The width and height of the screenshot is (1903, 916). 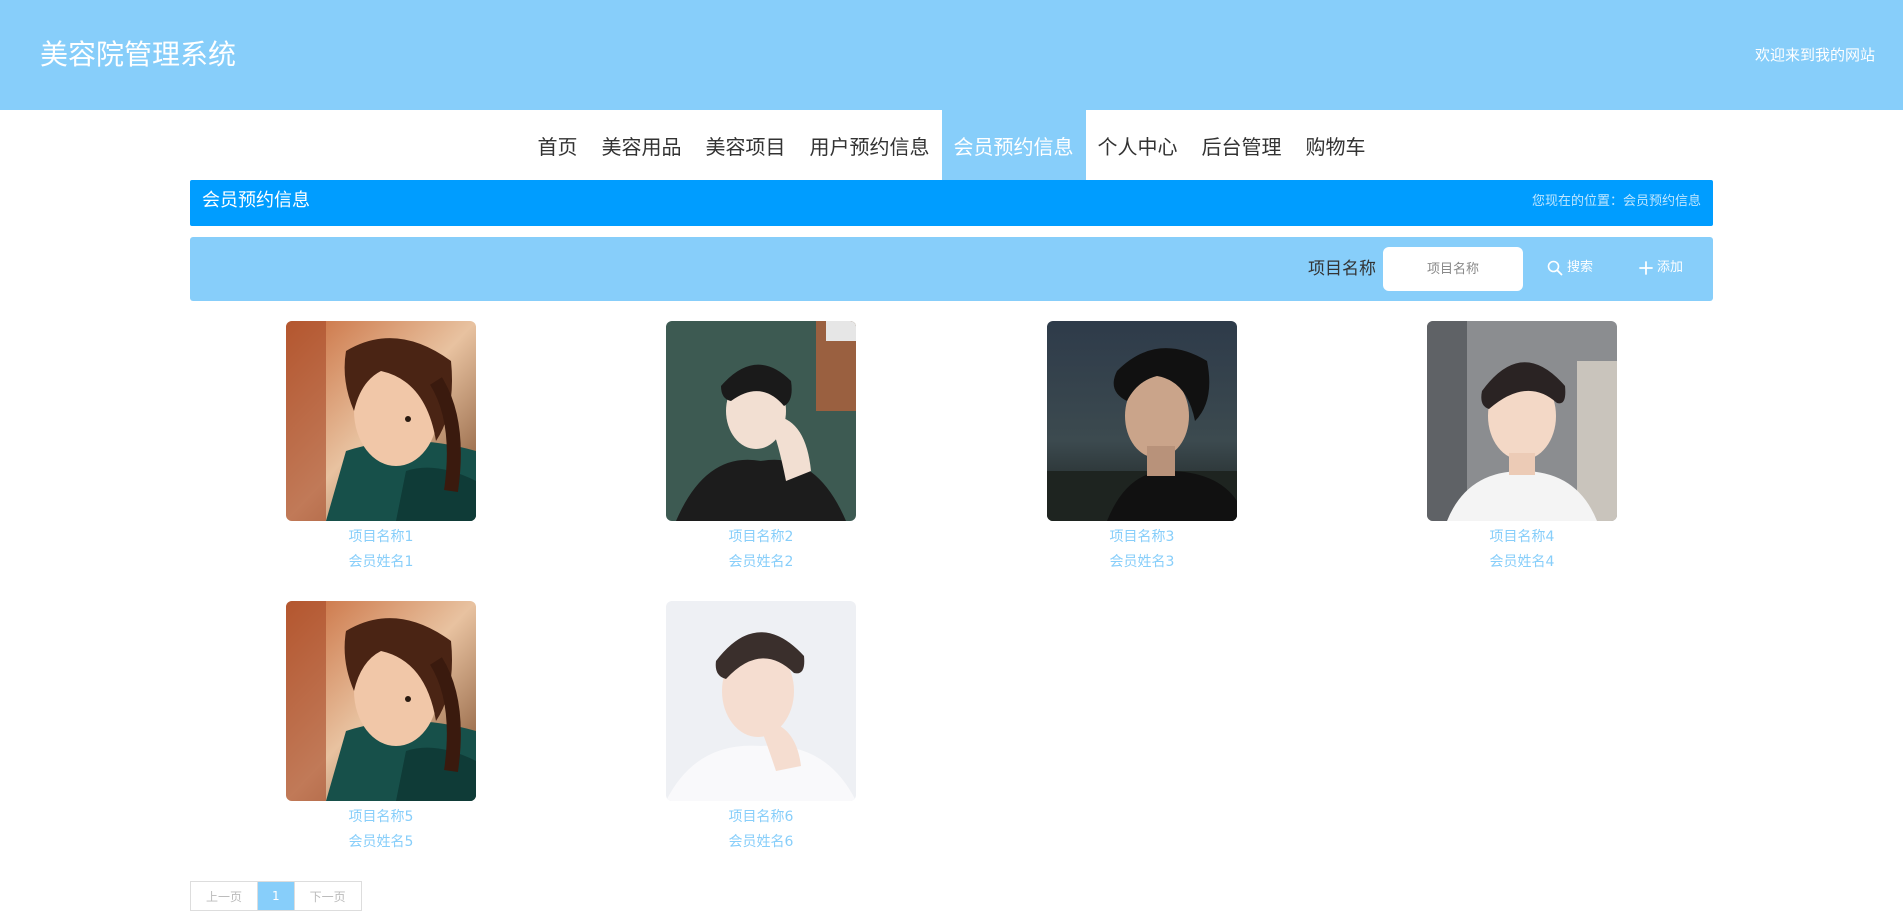 I want to click on page-title: 会员预约信息, so click(x=256, y=200).